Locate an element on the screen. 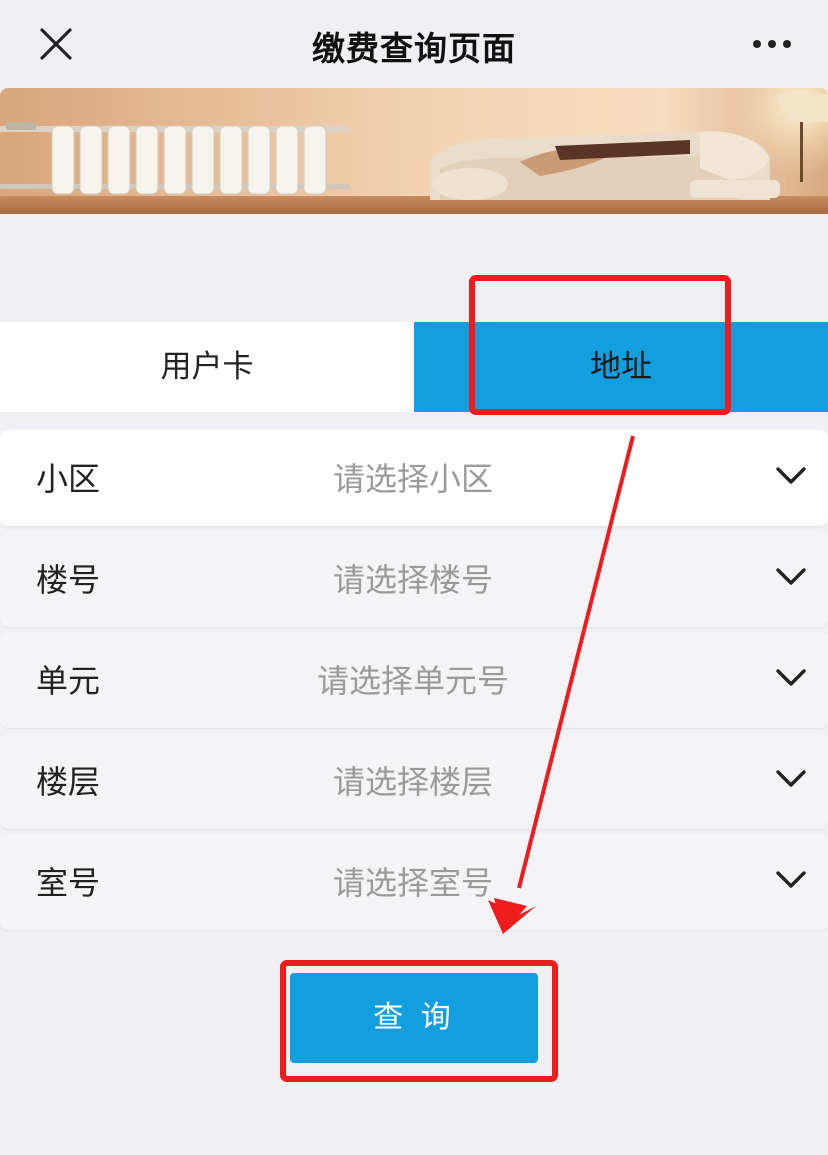  more-icon is located at coordinates (772, 44).